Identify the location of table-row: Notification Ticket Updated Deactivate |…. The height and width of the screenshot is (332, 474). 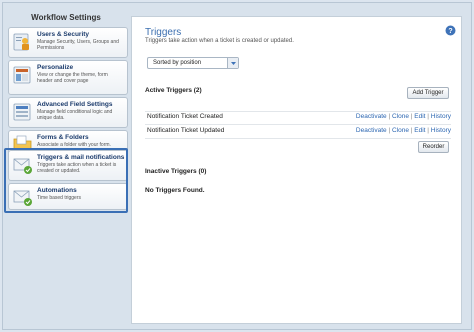
(298, 130).